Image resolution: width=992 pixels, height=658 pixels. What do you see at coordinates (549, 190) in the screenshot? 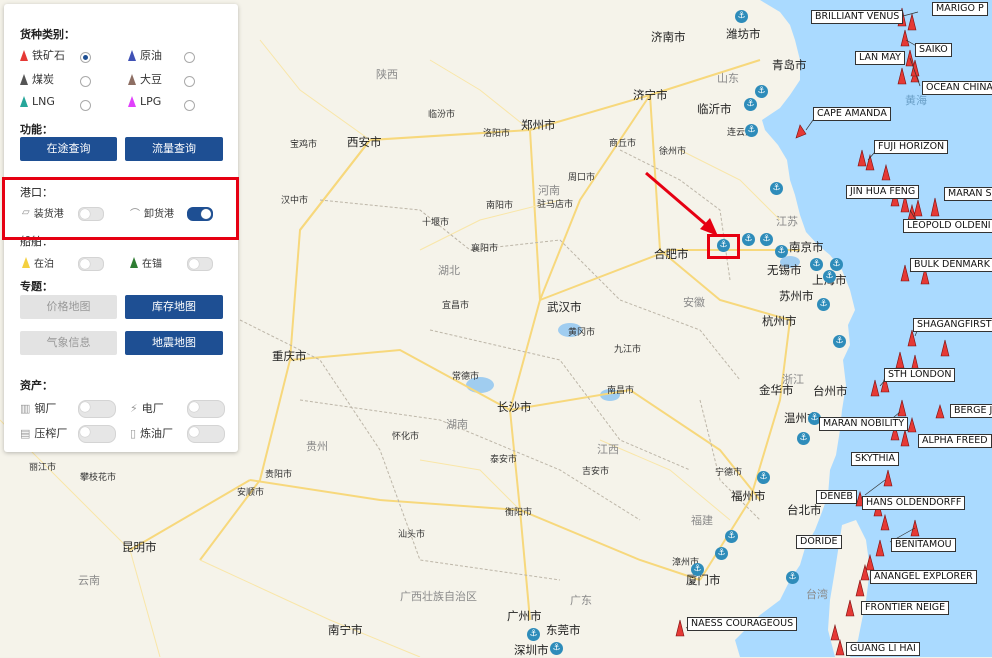
I see `province-label: 河南` at bounding box center [549, 190].